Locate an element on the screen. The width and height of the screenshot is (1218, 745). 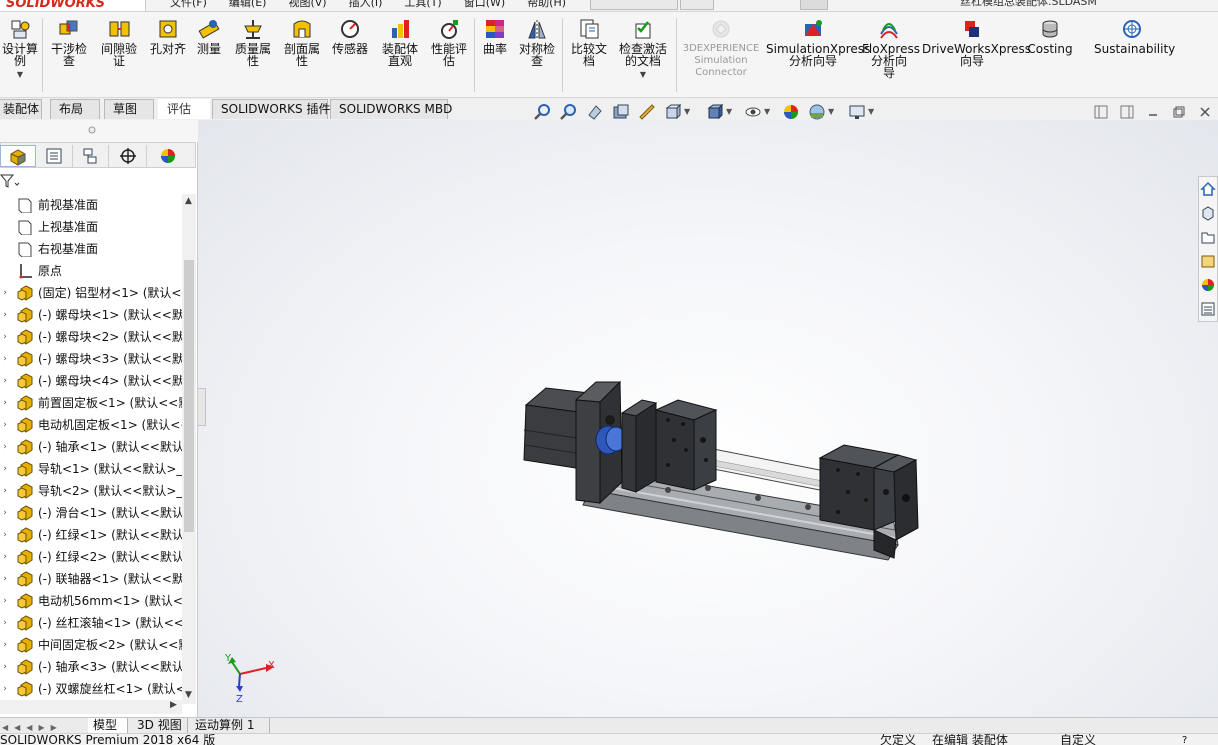
menu-item: 帮助(H) is located at coordinates (546, 4).